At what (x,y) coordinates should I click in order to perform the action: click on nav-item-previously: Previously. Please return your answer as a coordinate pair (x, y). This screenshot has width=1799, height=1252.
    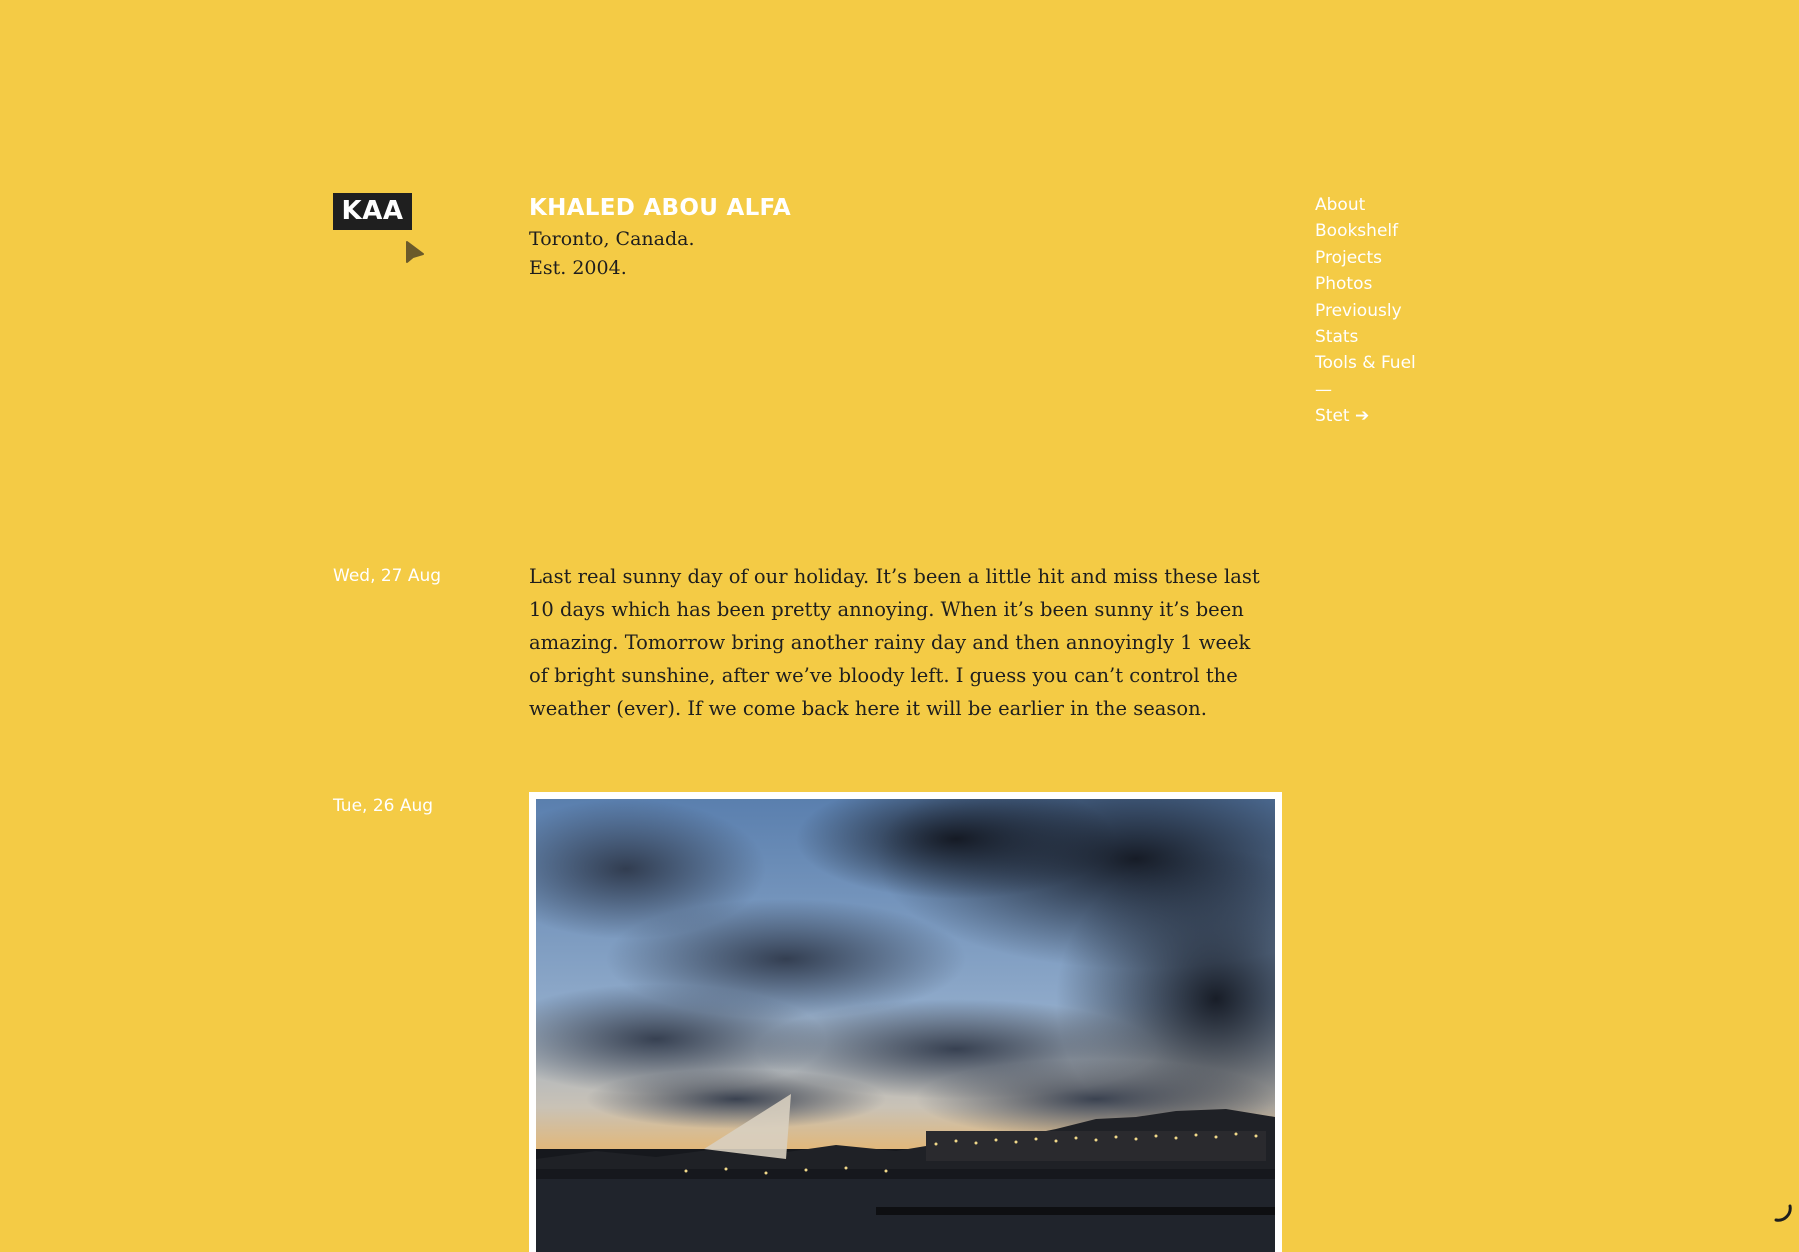
    Looking at the image, I should click on (1365, 311).